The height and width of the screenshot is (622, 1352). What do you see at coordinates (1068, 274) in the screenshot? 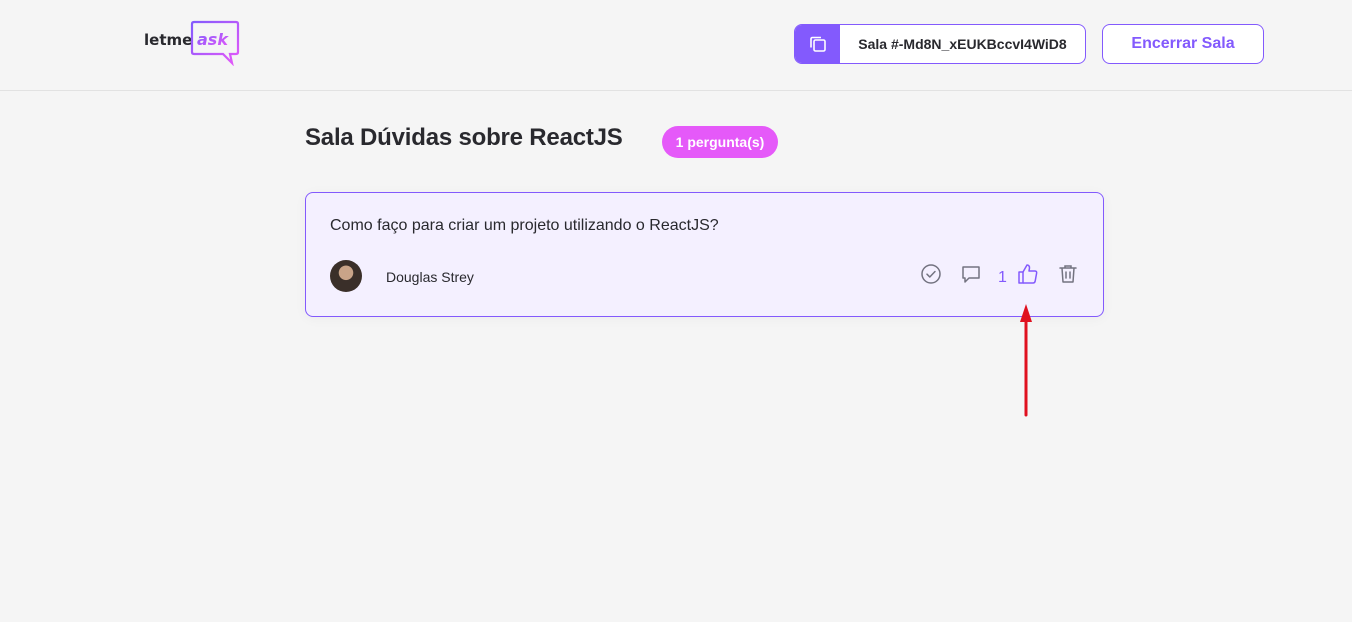
I see `delete-icon` at bounding box center [1068, 274].